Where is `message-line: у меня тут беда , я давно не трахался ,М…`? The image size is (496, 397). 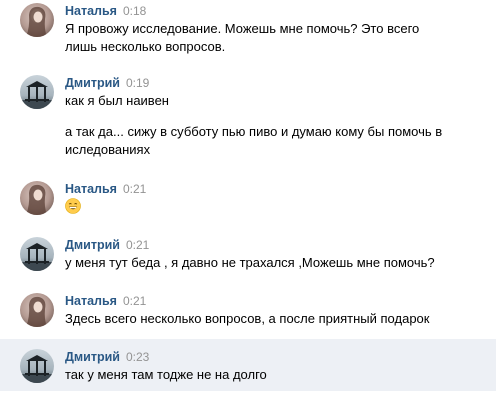
message-line: у меня тут беда , я давно не трахался ,М… is located at coordinates (250, 262).